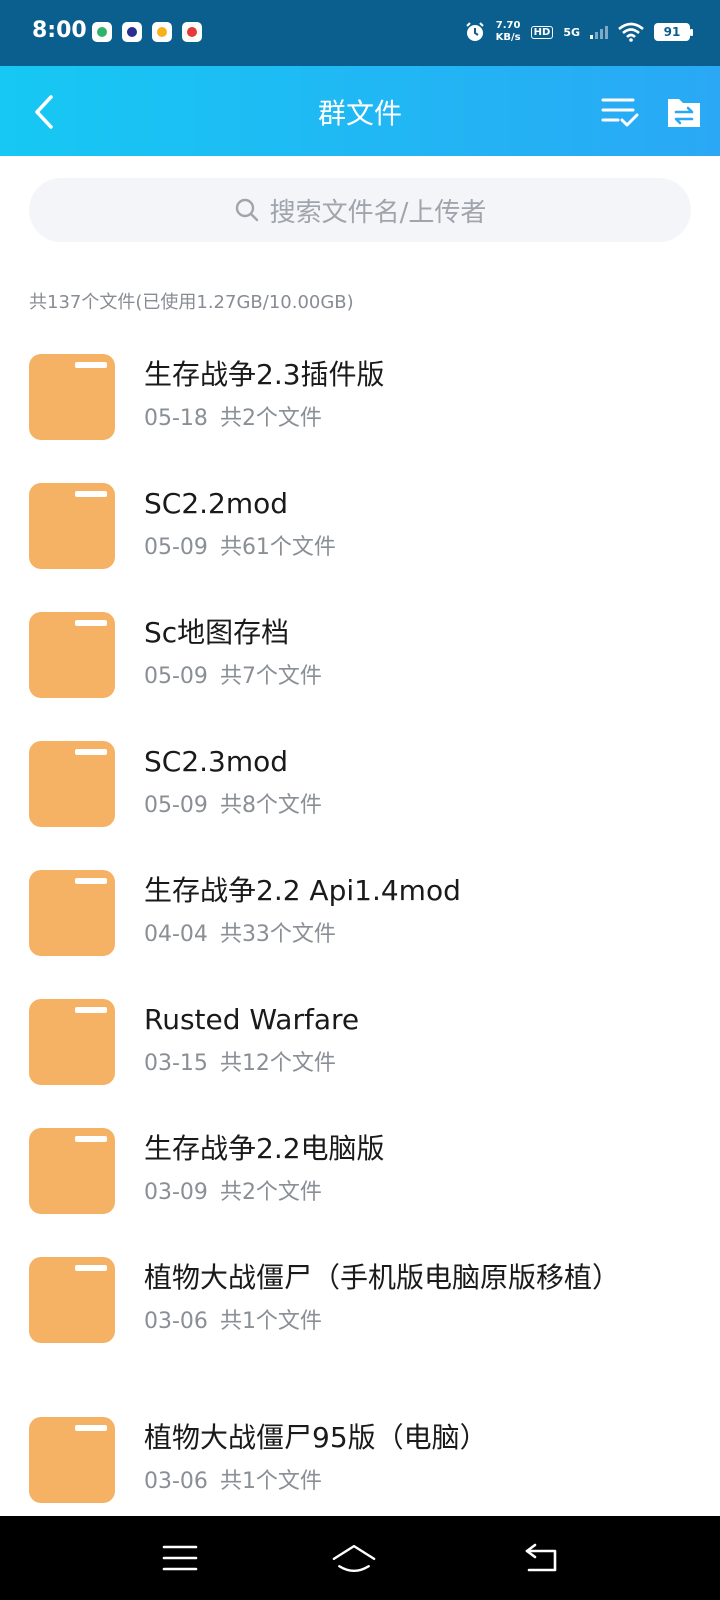  I want to click on file-count: 共12个文件, so click(277, 1063).